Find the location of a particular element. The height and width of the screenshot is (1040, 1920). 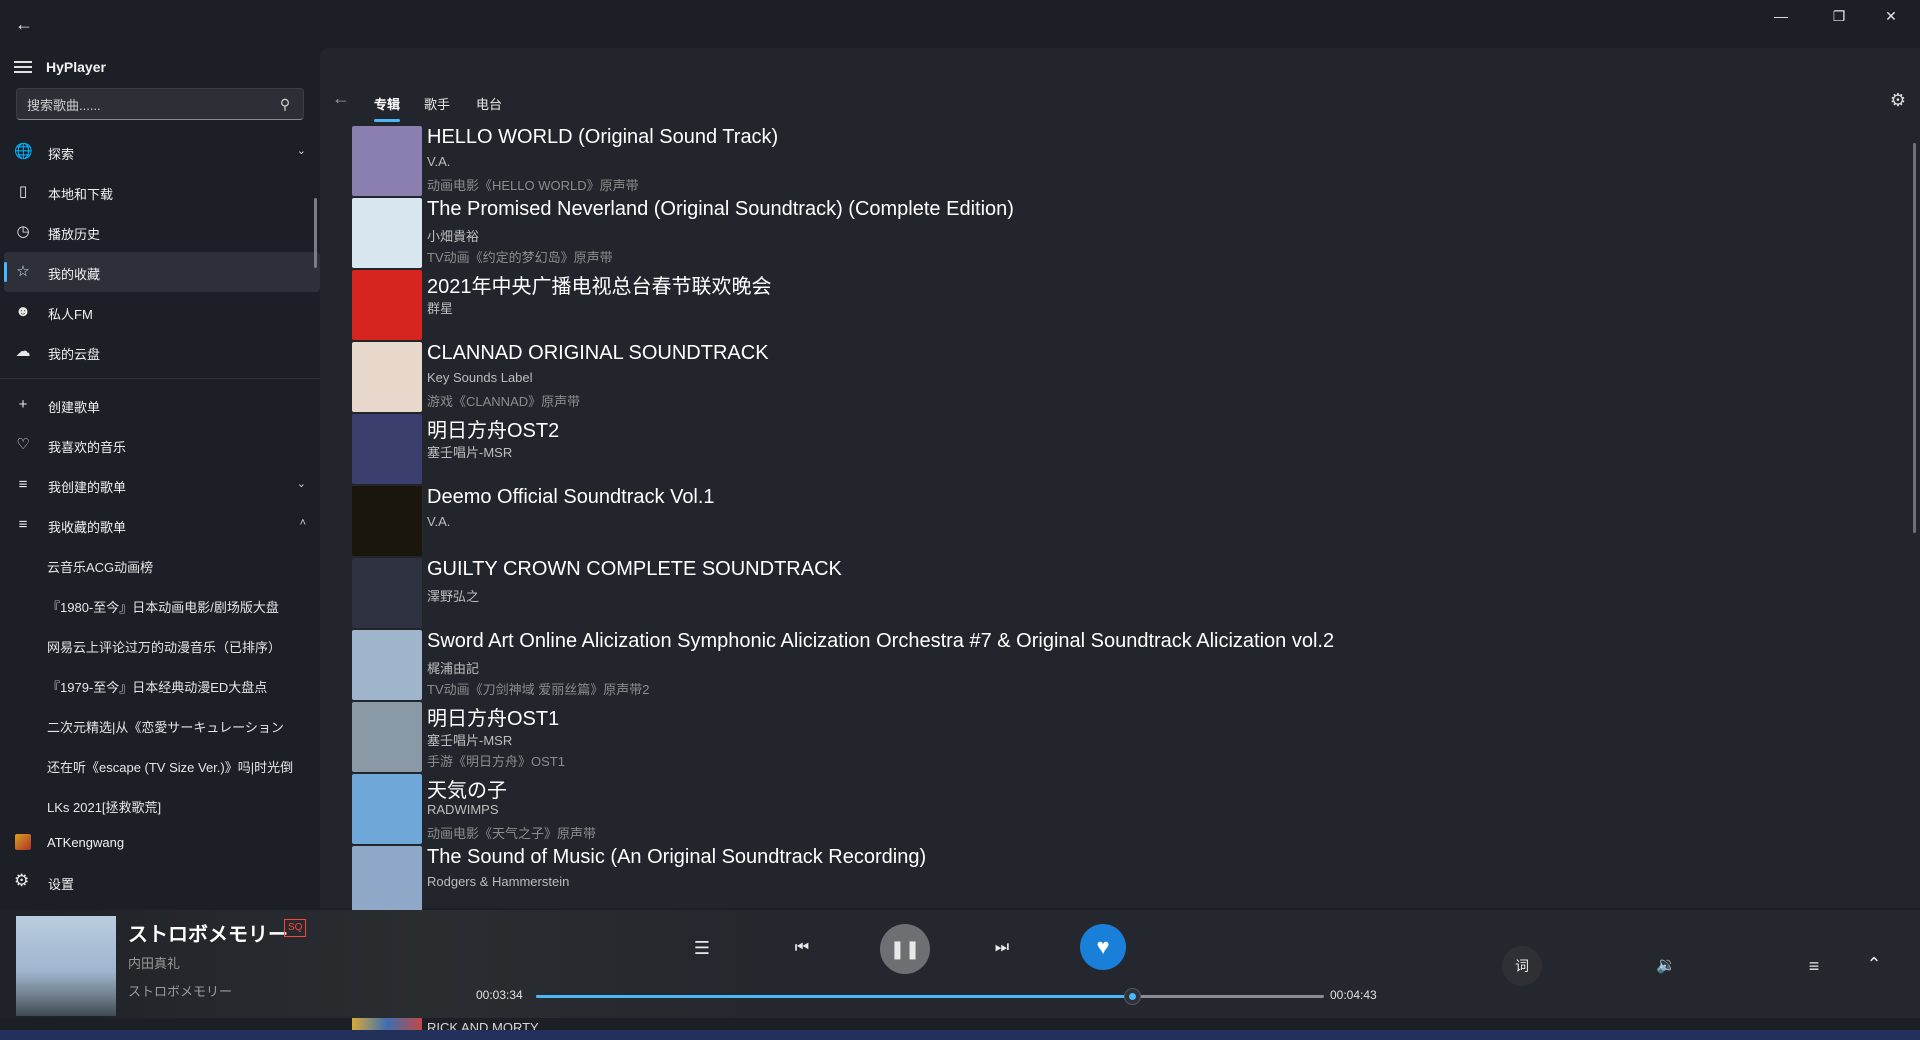

search-box: ⚲ is located at coordinates (160, 104).